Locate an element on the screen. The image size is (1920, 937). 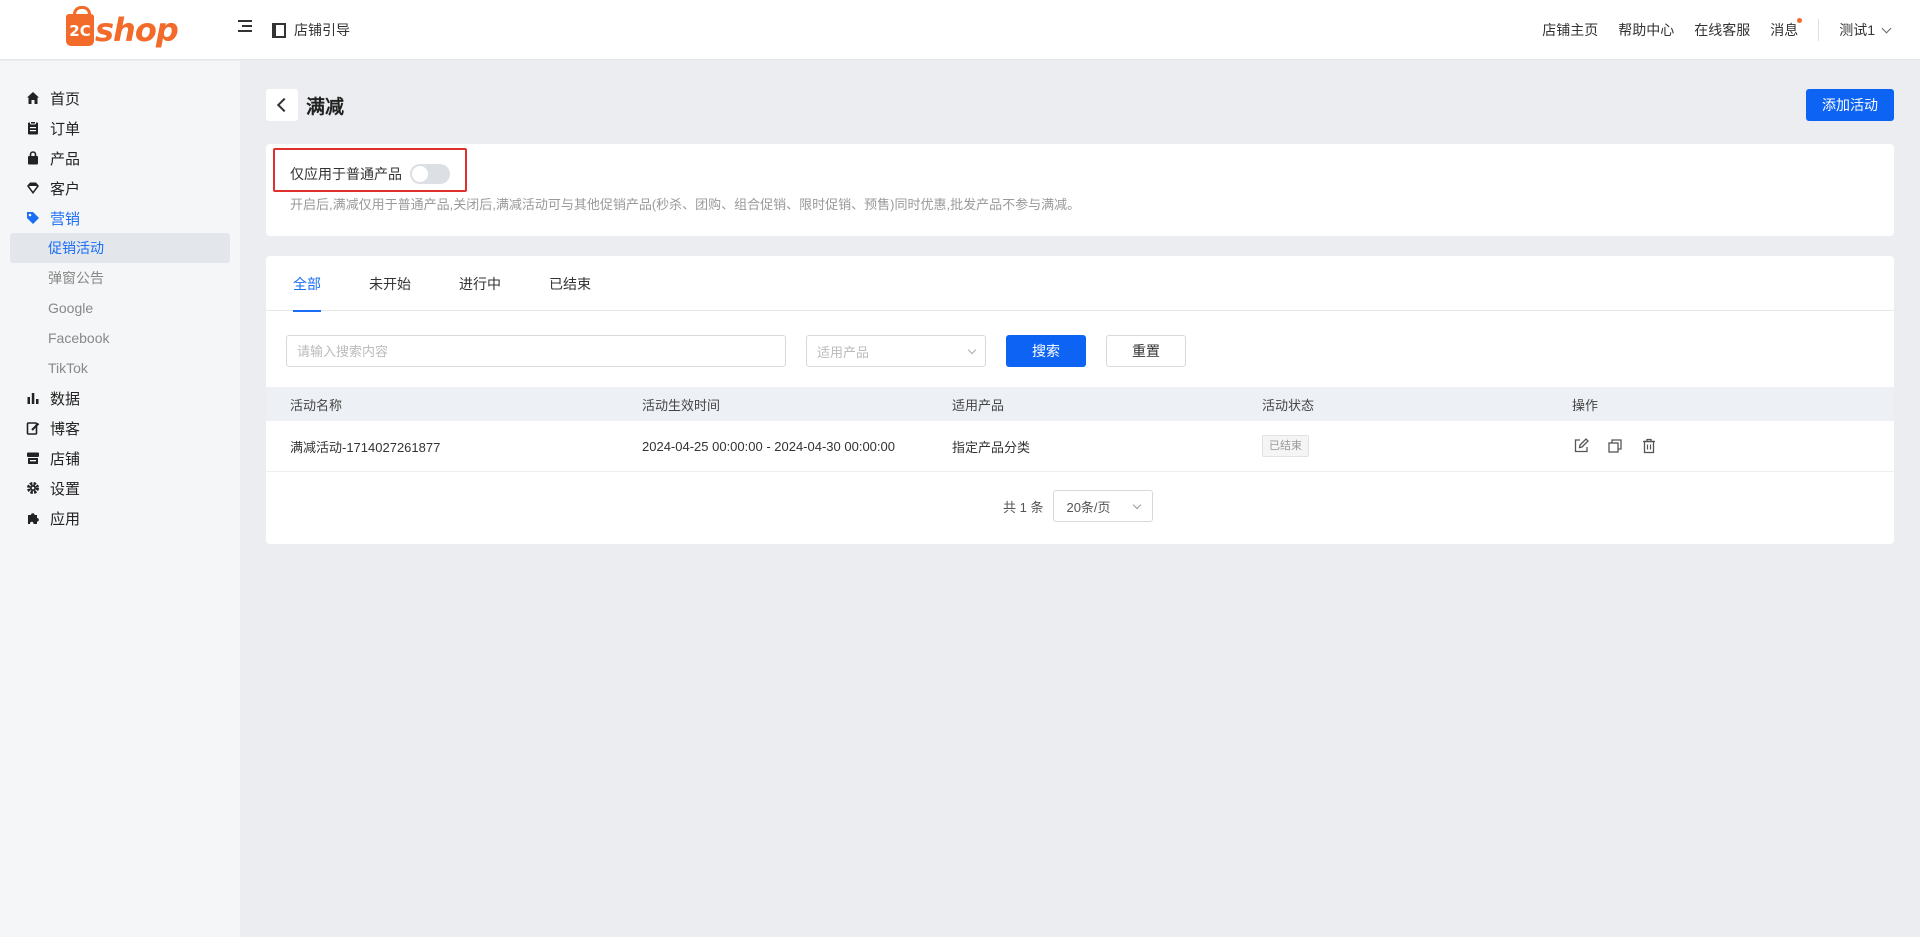
tab-all: 全部 is located at coordinates (307, 284).